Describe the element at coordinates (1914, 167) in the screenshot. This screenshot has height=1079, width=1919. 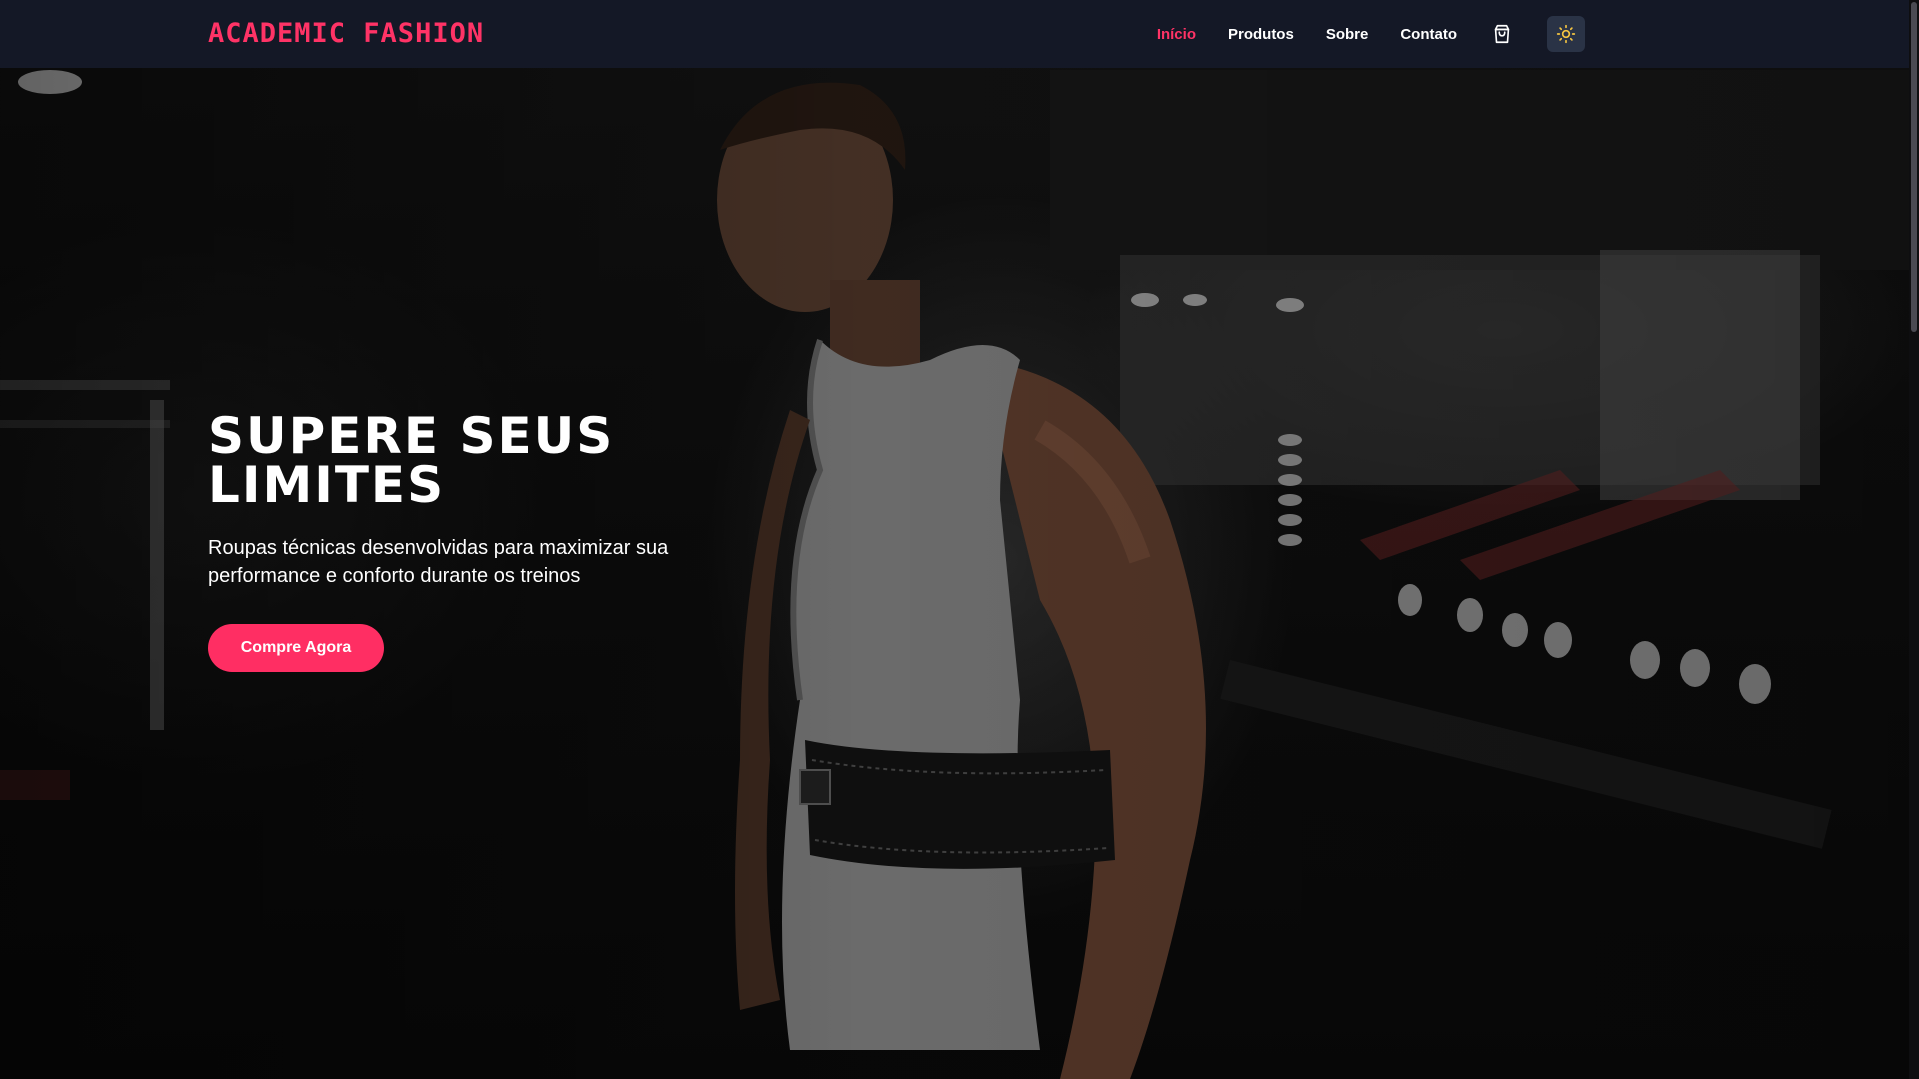
I see `scrollbar-thumb` at that location.